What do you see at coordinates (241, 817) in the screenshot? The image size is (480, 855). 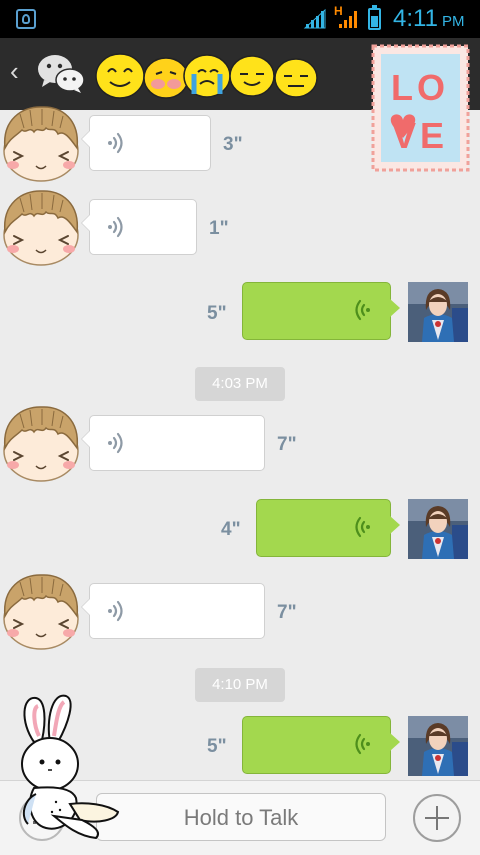 I see `hold-to-talk-button: Hold to Talk` at bounding box center [241, 817].